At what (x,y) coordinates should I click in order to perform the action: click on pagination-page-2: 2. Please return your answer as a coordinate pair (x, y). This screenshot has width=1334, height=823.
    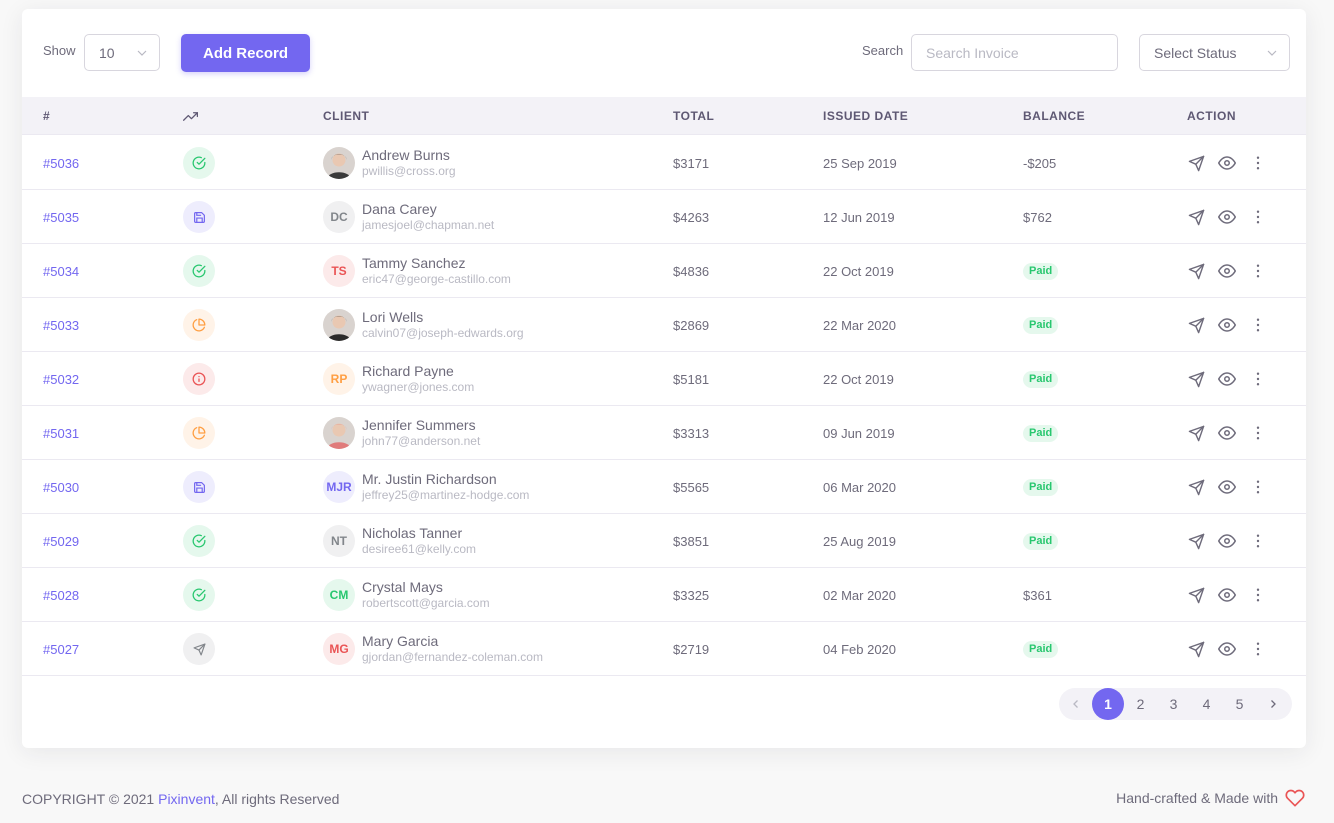
    Looking at the image, I should click on (1140, 704).